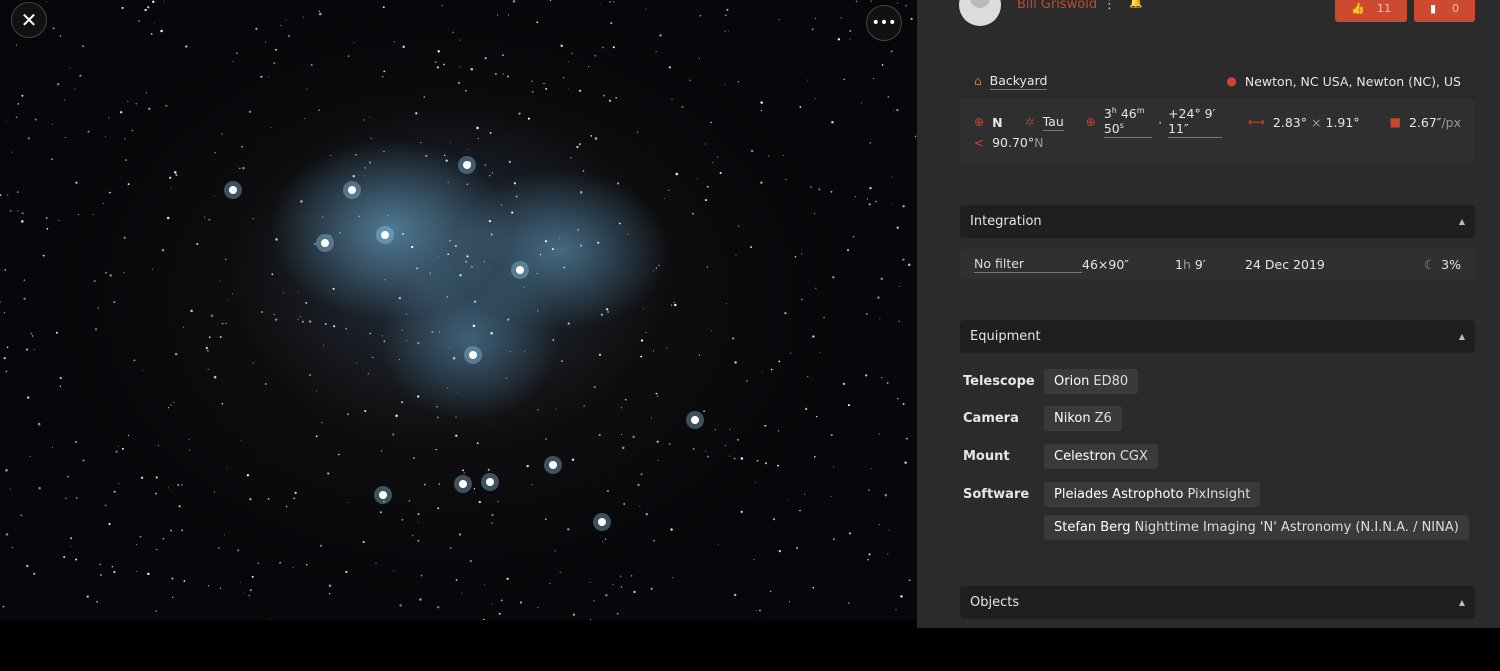 The height and width of the screenshot is (671, 1500). Describe the element at coordinates (1152, 494) in the screenshot. I see `software-tag: Pleiades Astrophoto PixInsight` at that location.